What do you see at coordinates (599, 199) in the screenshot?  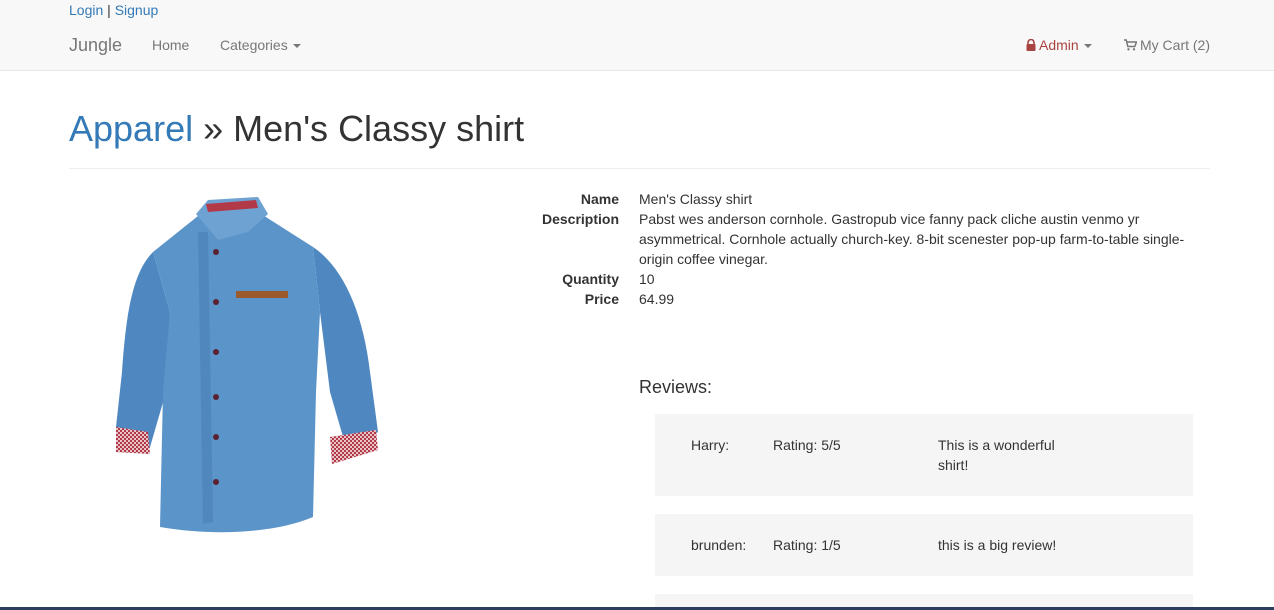 I see `name-label: Name` at bounding box center [599, 199].